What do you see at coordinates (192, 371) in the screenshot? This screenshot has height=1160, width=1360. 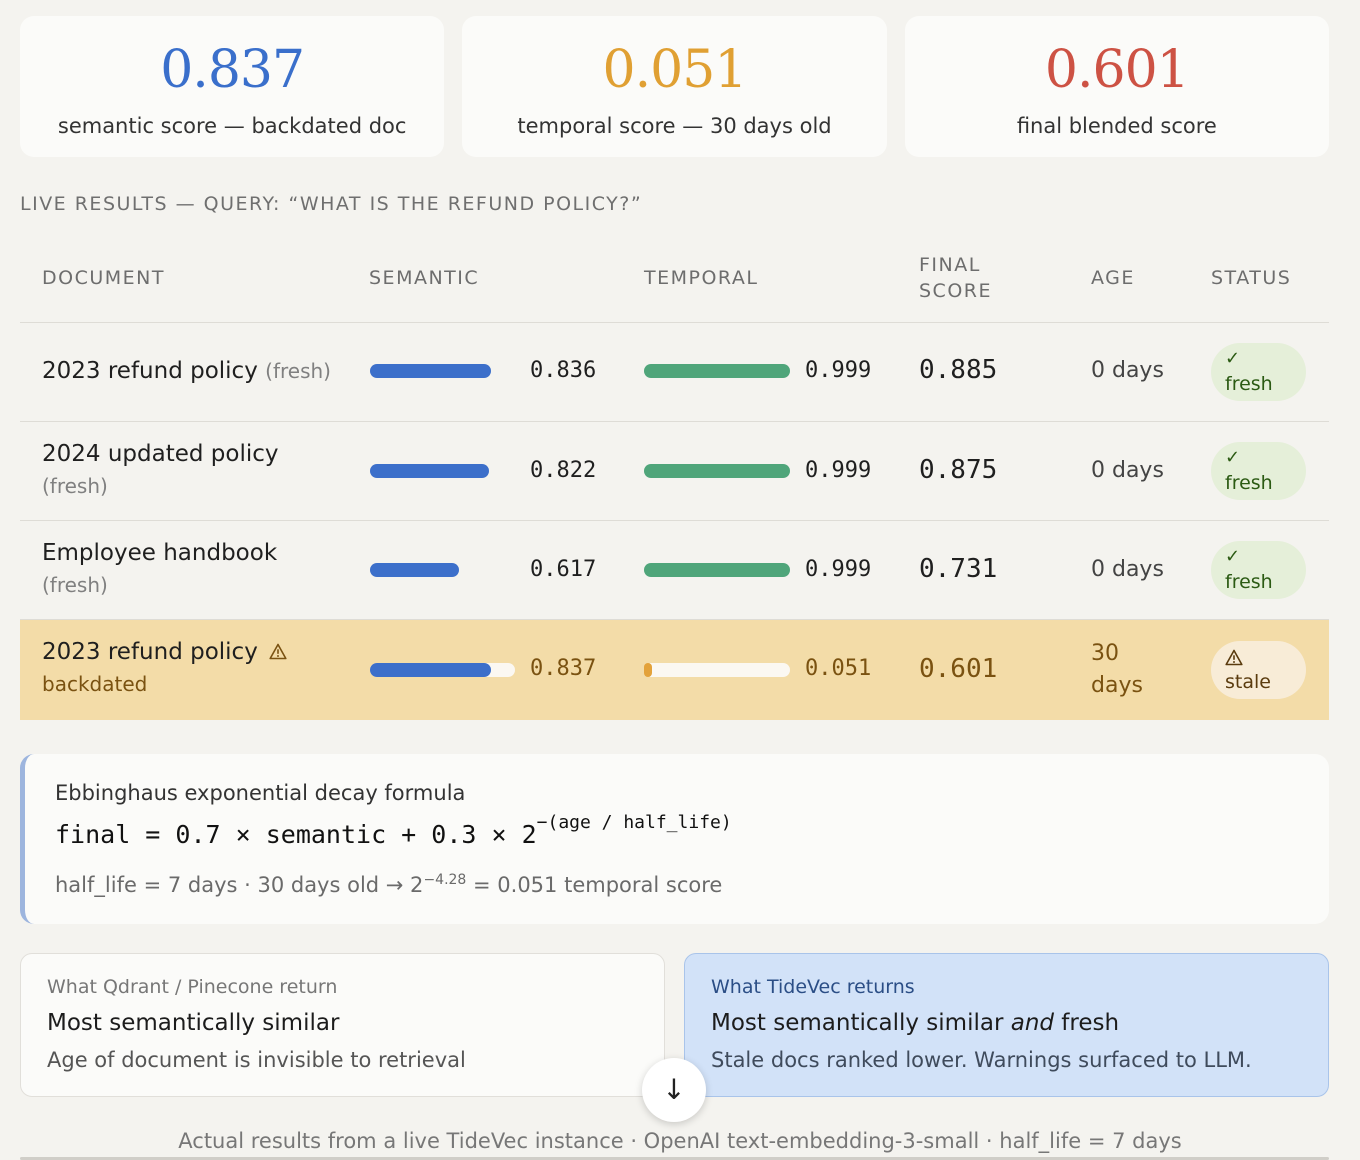 I see `doc-cell: 2023 refund policy (fresh)` at bounding box center [192, 371].